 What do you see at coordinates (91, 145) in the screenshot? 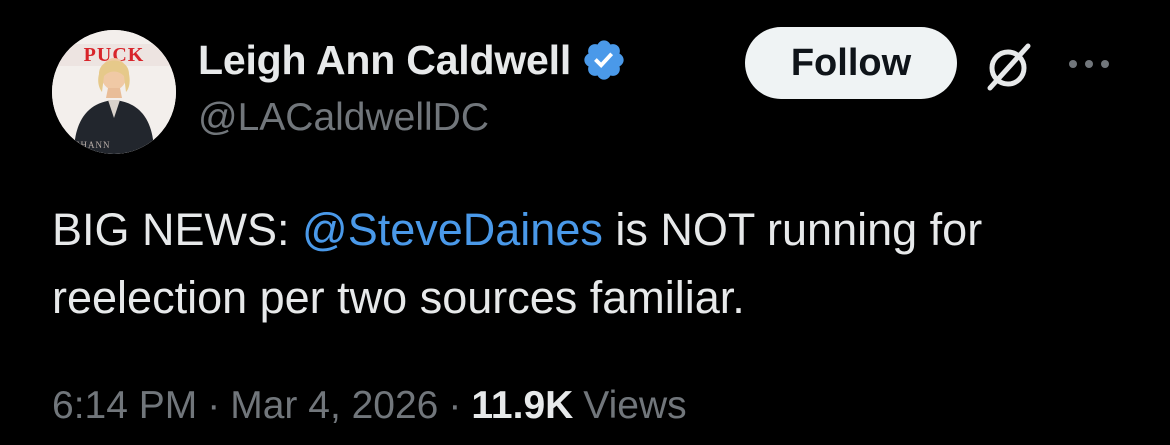
I see `avatar-caption-text: CHANN` at bounding box center [91, 145].